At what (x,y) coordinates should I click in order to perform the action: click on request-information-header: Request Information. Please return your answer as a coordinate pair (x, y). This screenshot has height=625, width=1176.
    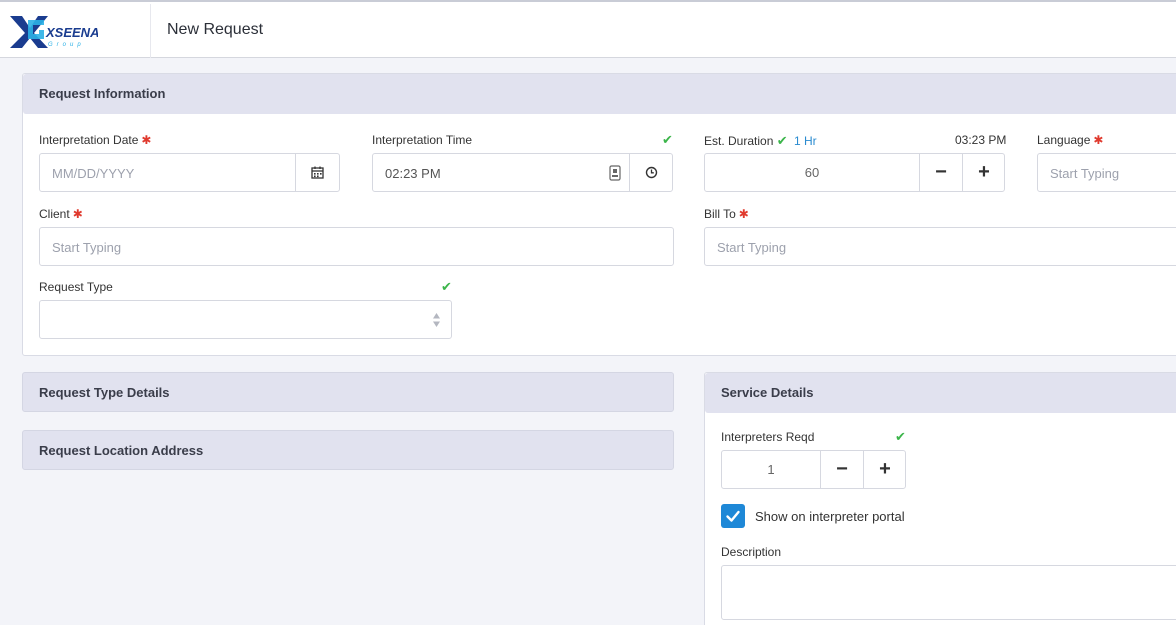
    Looking at the image, I should click on (599, 94).